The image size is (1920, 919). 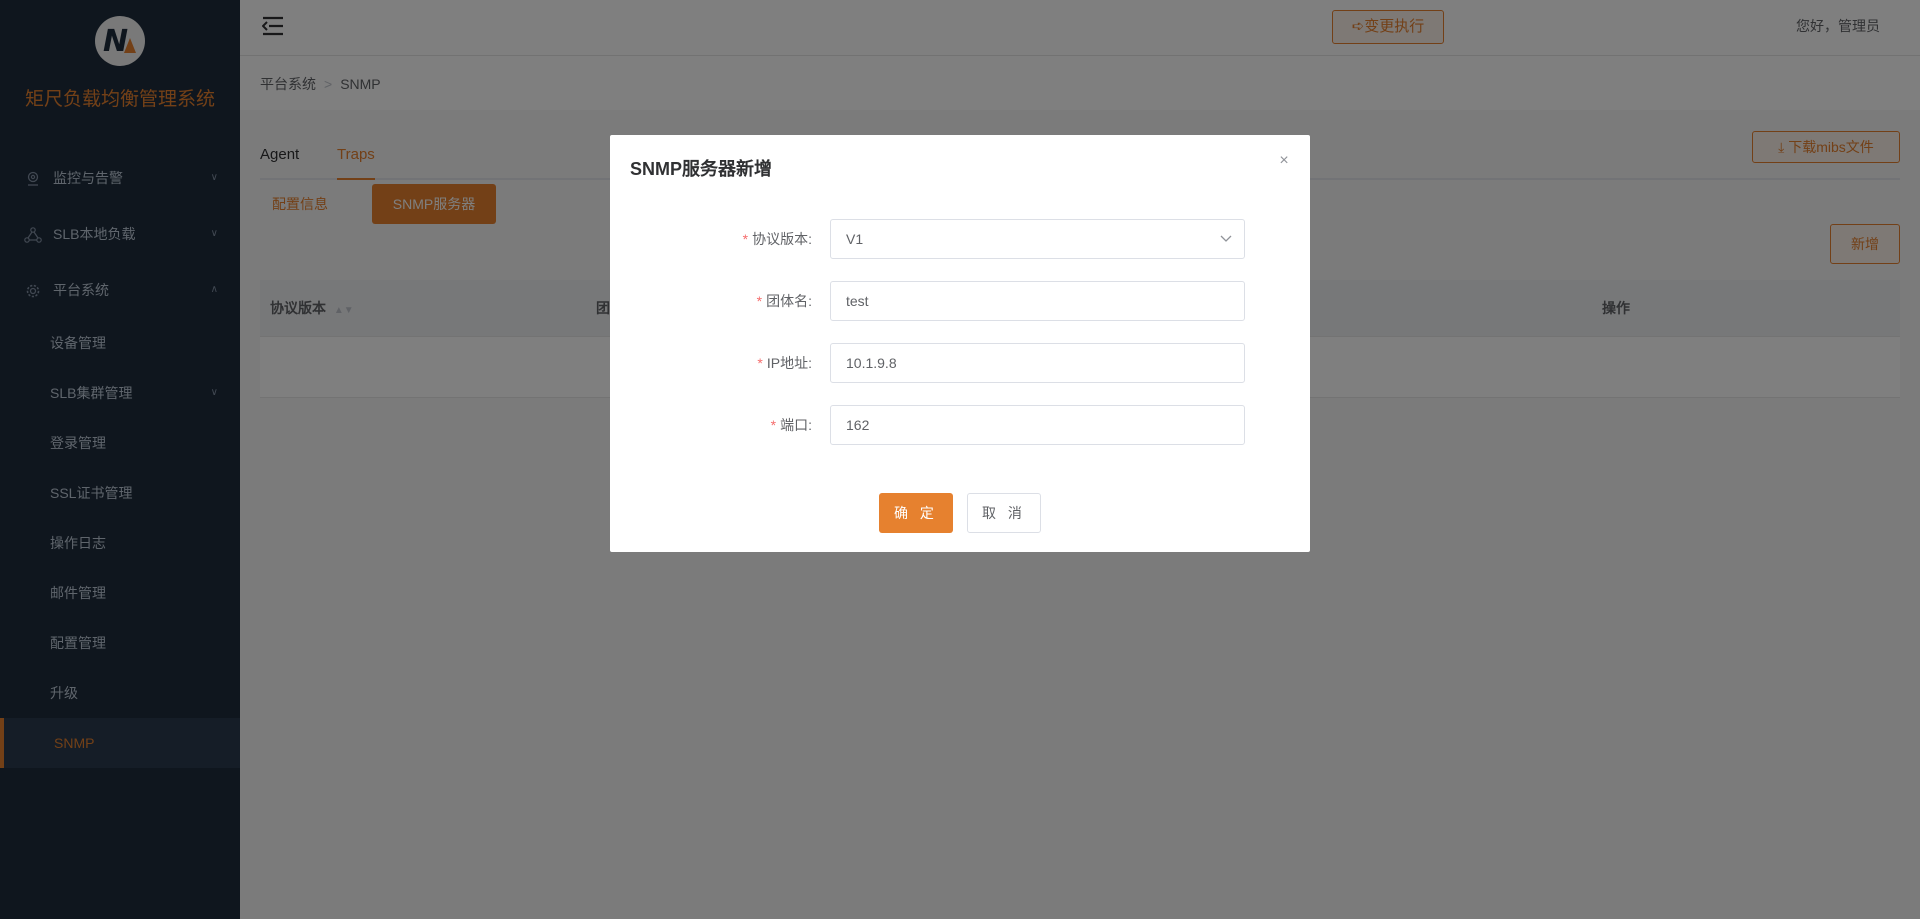 I want to click on field-label-text: IP地址:, so click(x=789, y=363).